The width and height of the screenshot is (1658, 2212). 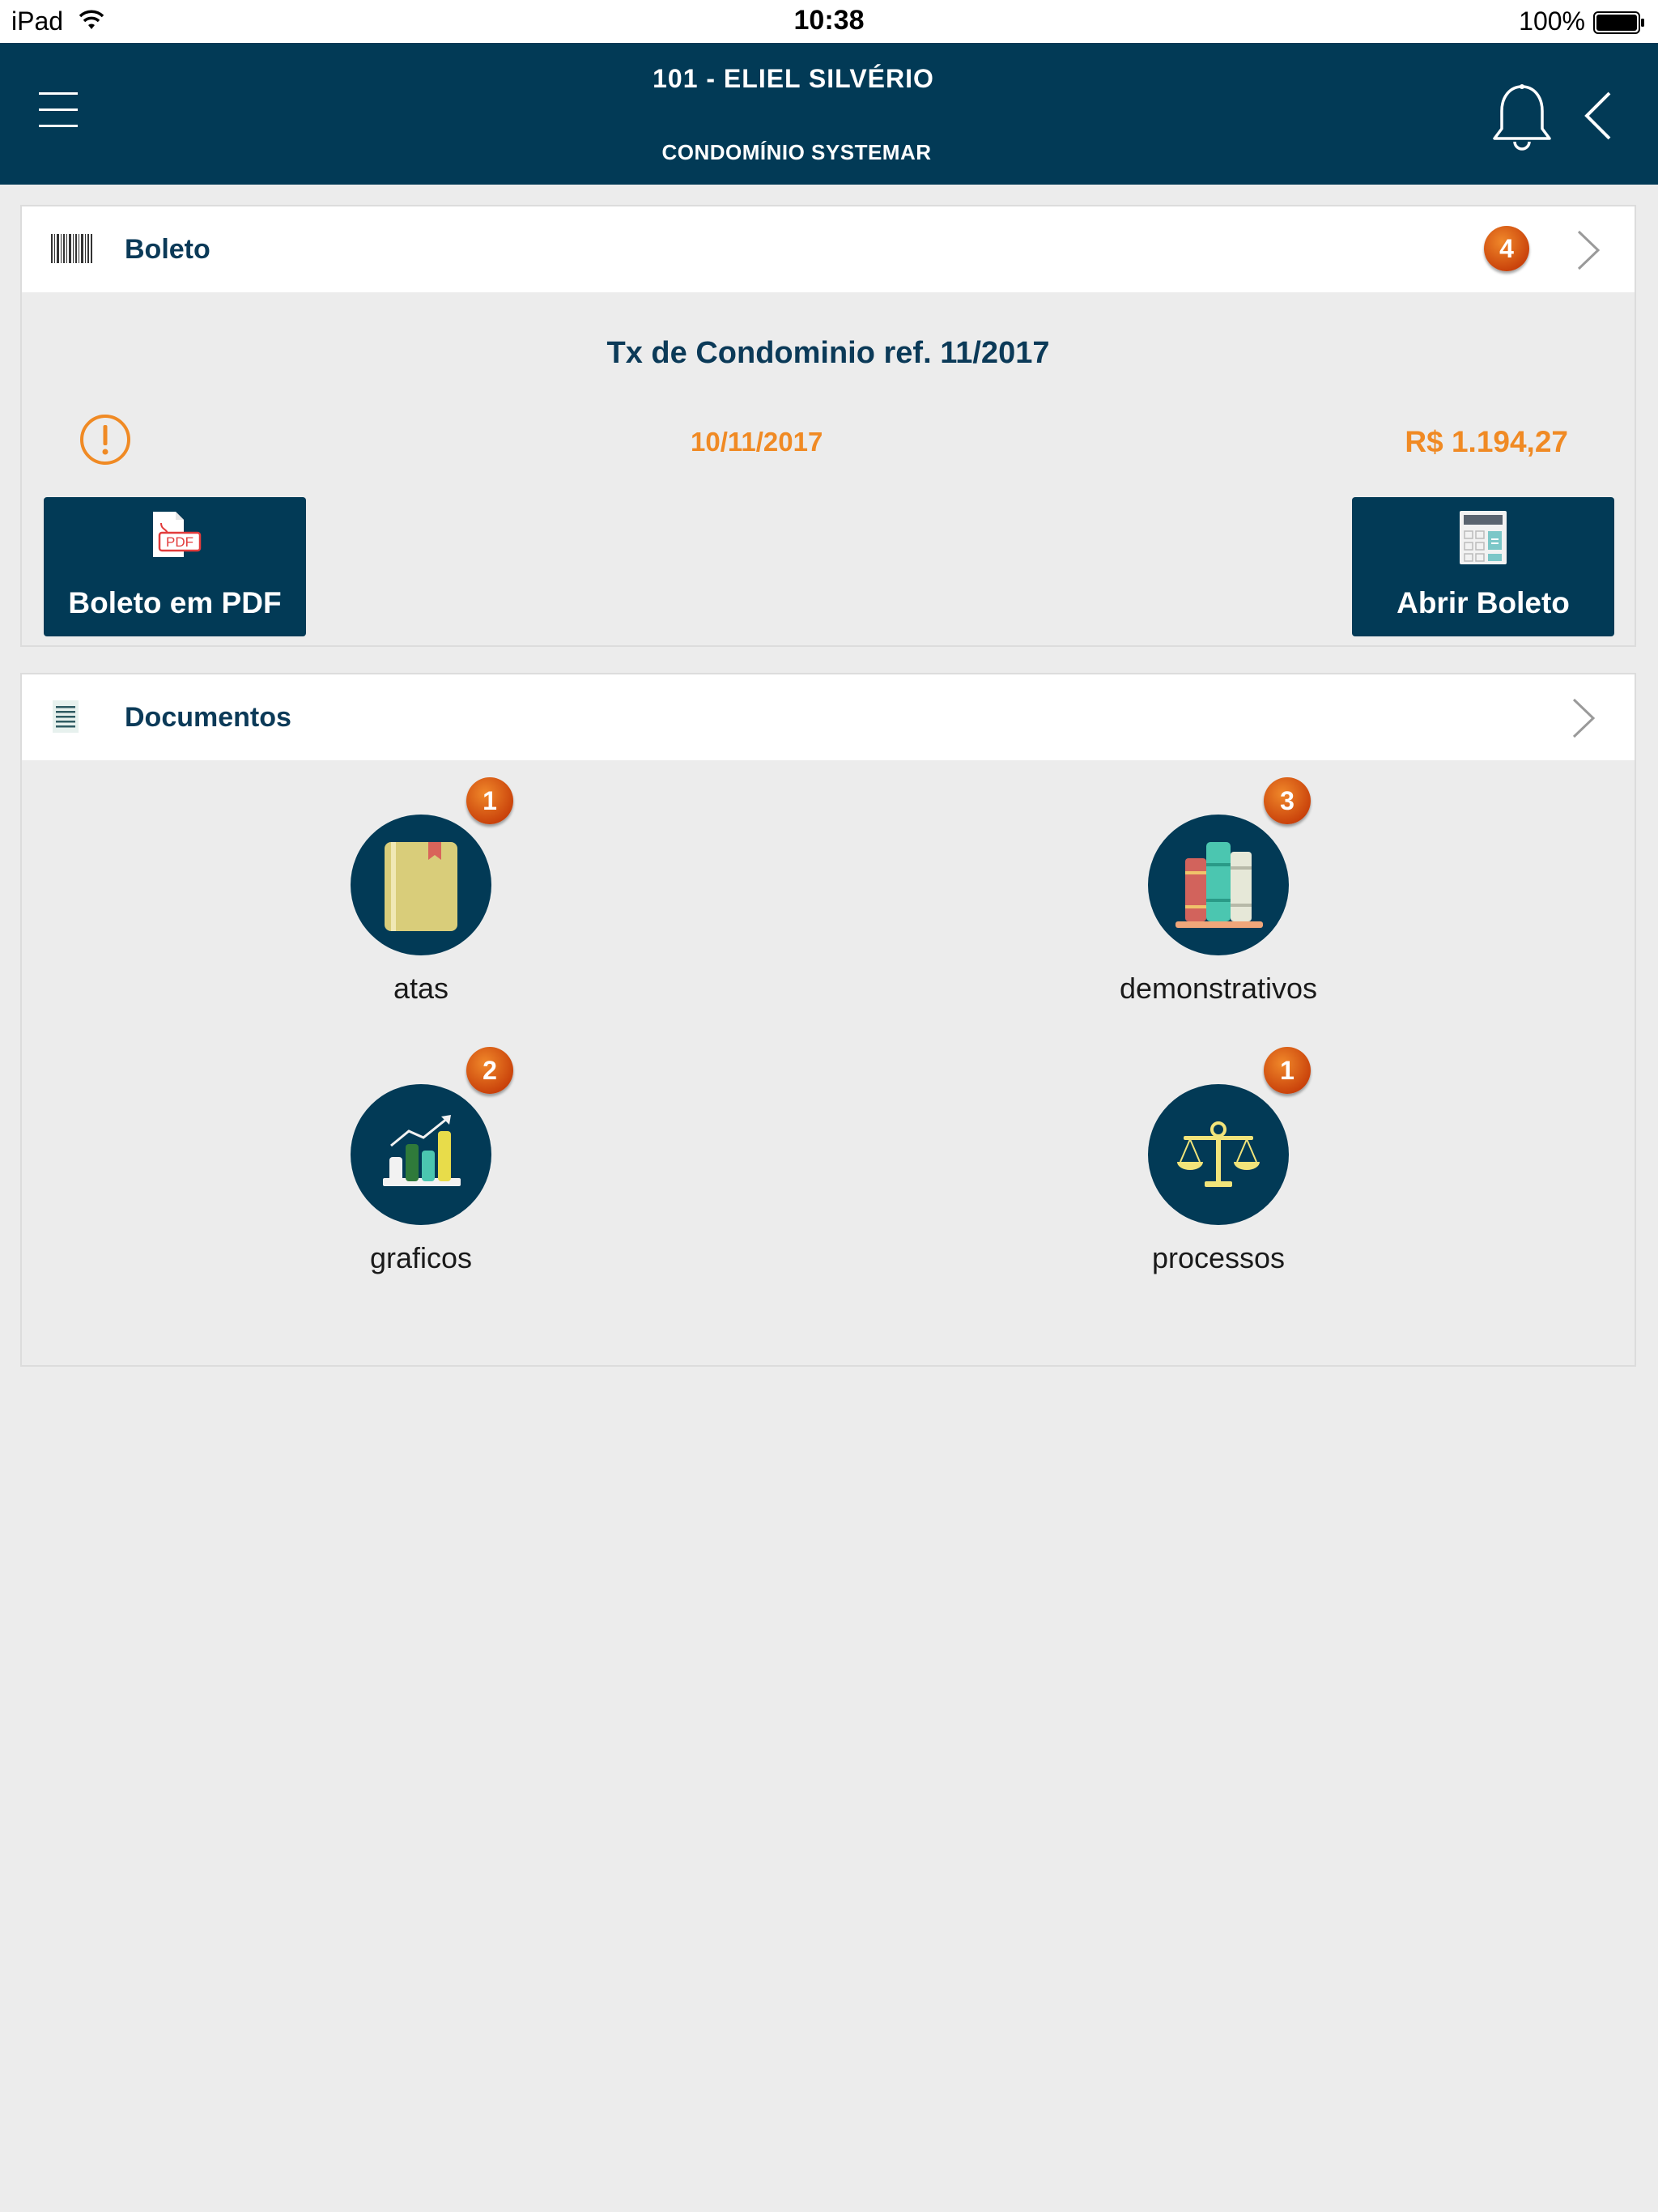 What do you see at coordinates (422, 1151) in the screenshot?
I see `bar-chart-icon` at bounding box center [422, 1151].